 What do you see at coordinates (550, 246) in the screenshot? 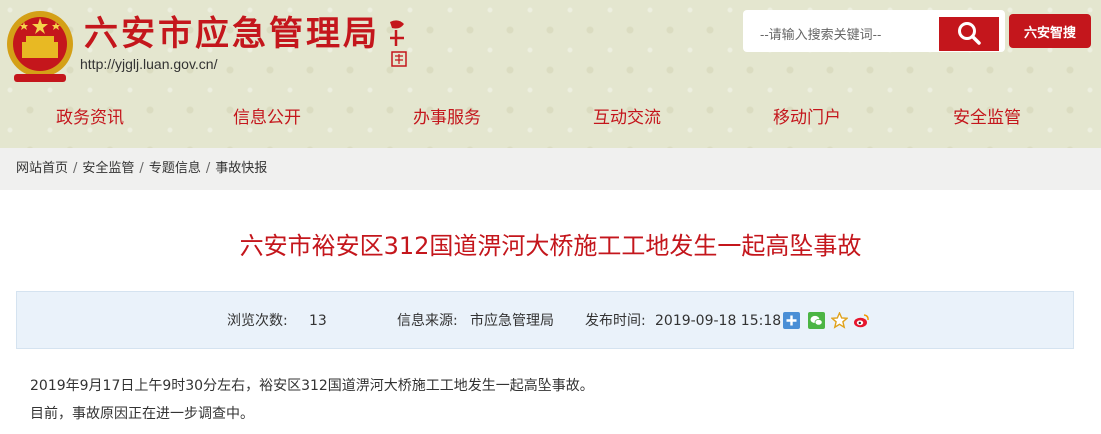
I see `article-title: 六安市裕安区312国道淠河大桥施工工地发生一起高坠事故` at bounding box center [550, 246].